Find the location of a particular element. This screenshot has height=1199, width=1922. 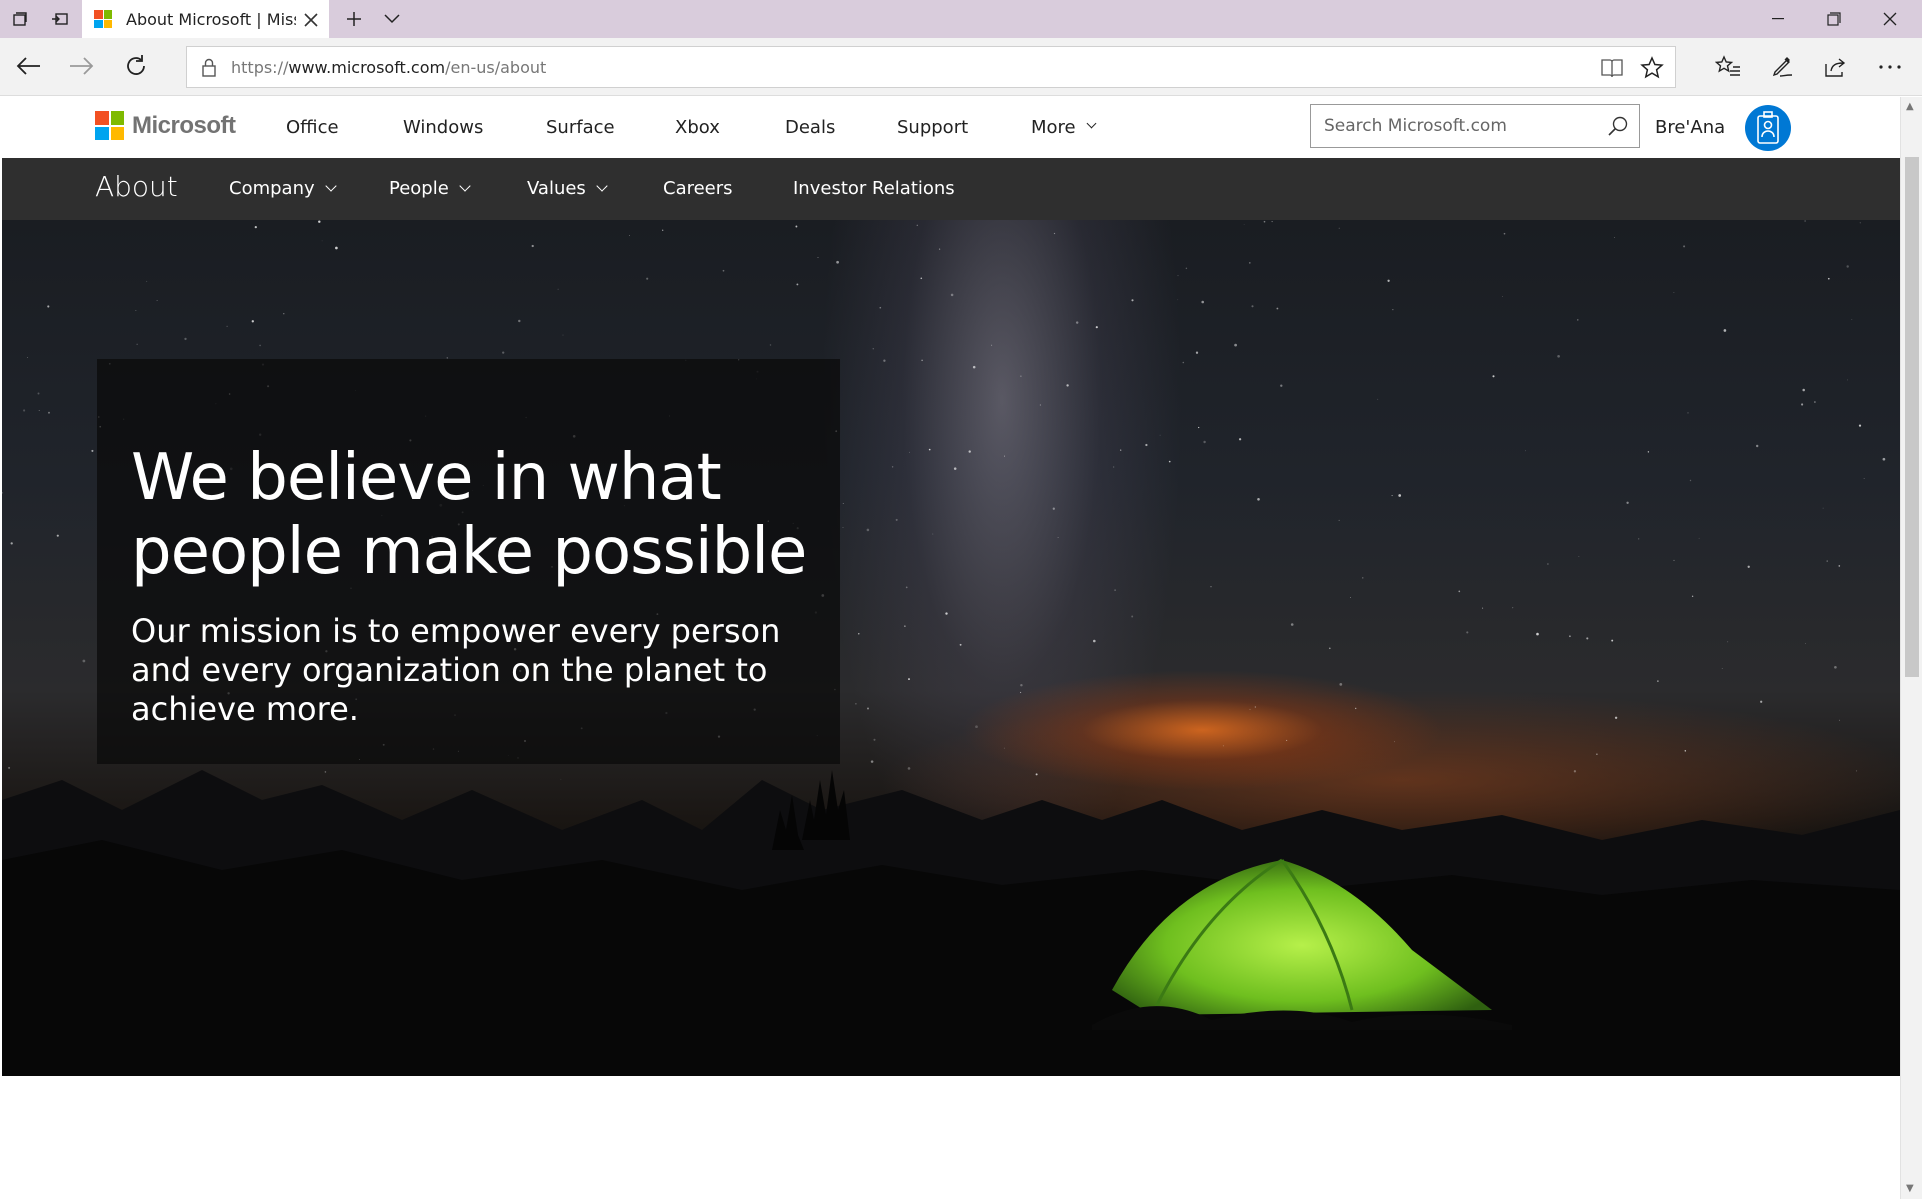

forward-arrow-icon is located at coordinates (82, 66).